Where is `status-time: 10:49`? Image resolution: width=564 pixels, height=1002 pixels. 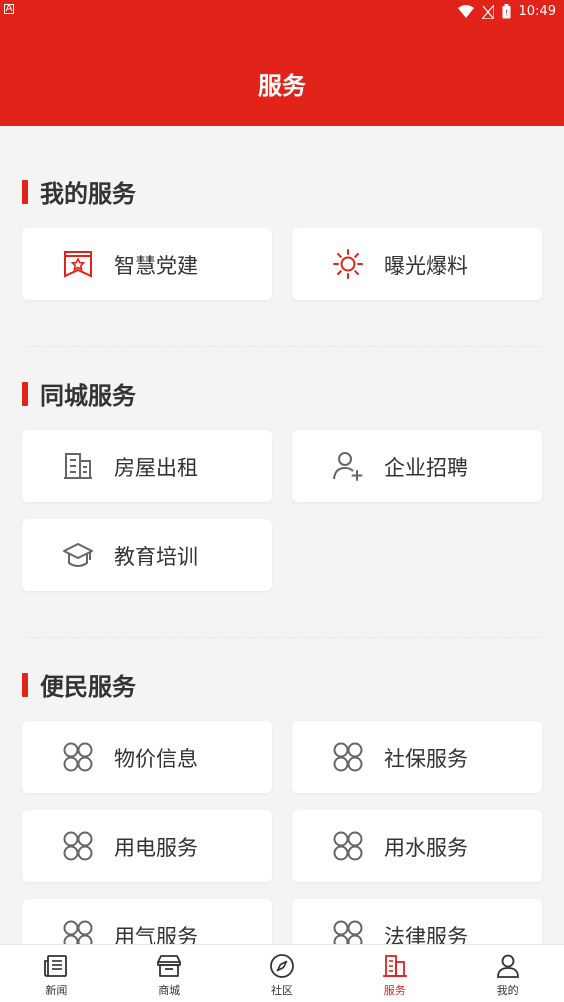
status-time: 10:49 is located at coordinates (537, 11).